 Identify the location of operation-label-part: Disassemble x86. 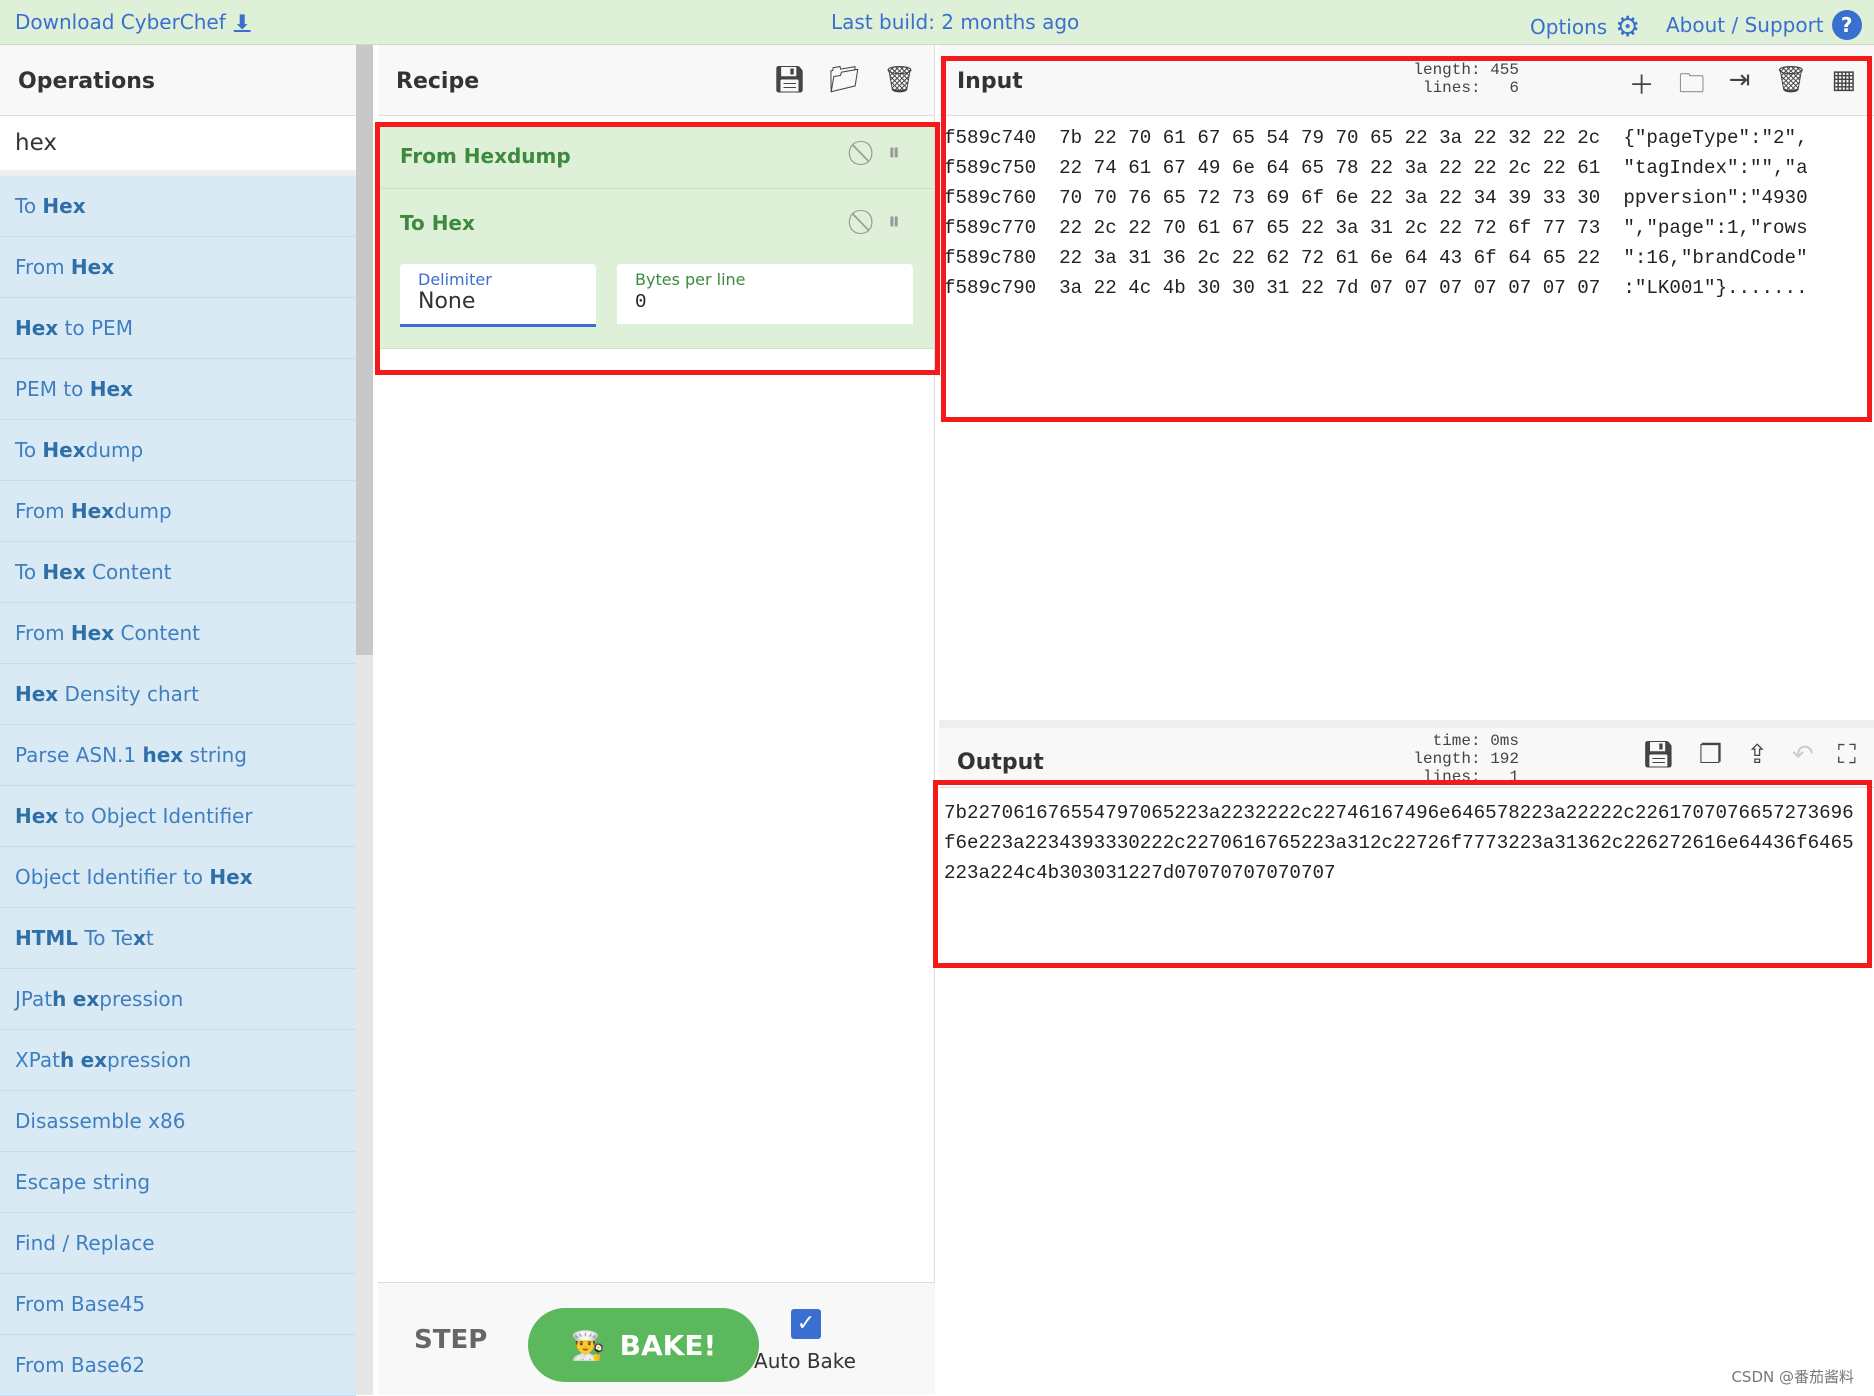
(100, 1121).